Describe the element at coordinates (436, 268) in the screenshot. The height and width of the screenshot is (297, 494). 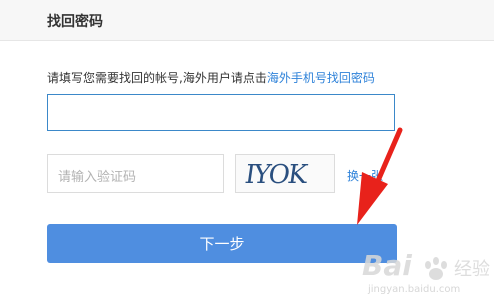
I see `paw-icon` at that location.